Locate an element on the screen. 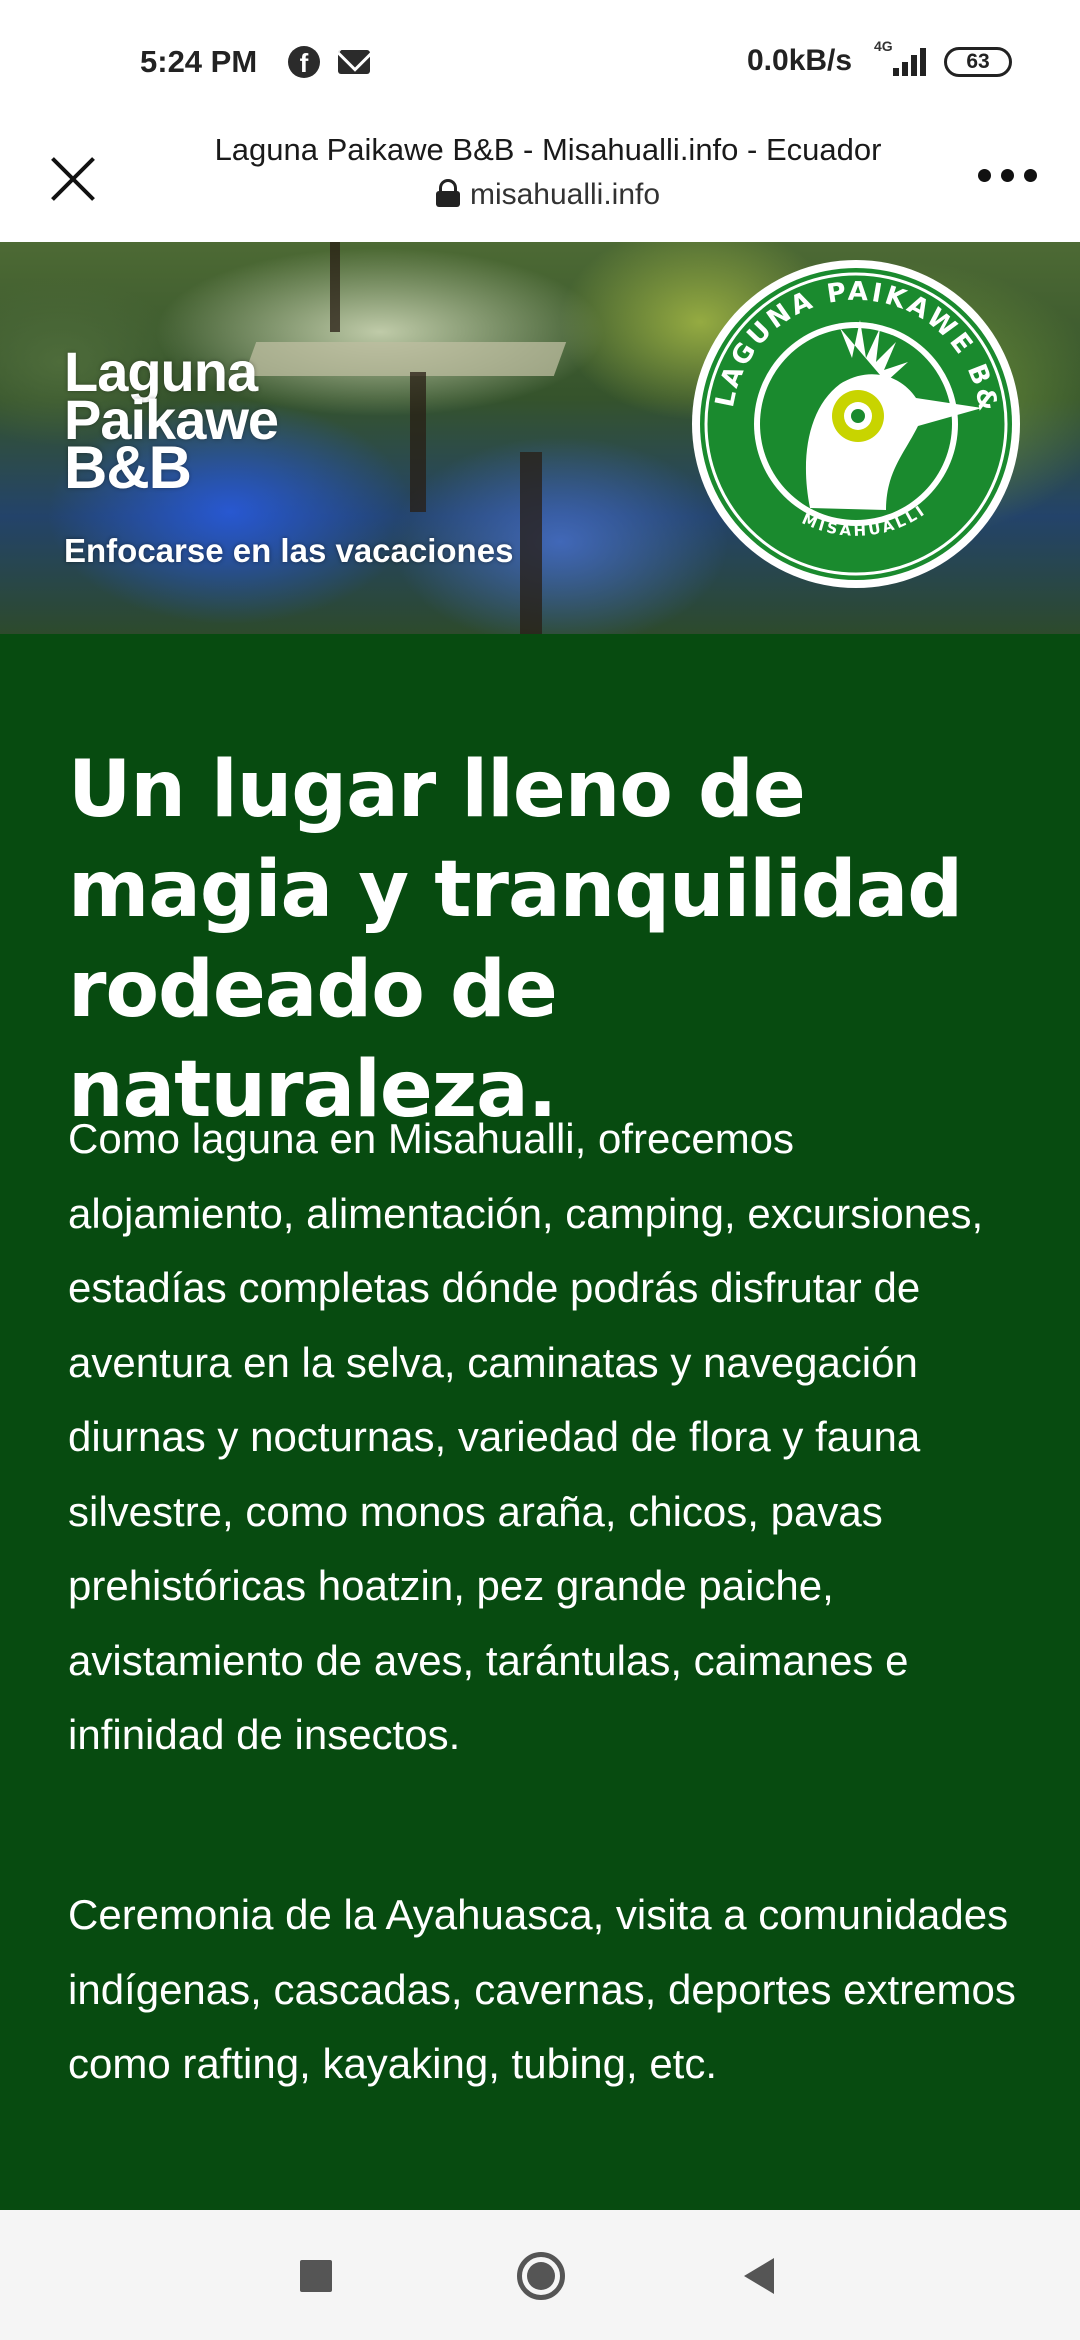 This screenshot has width=1080, height=2340. logo-badge: LAGUNA PAIKAWE B&B MISAHUALLI is located at coordinates (855, 423).